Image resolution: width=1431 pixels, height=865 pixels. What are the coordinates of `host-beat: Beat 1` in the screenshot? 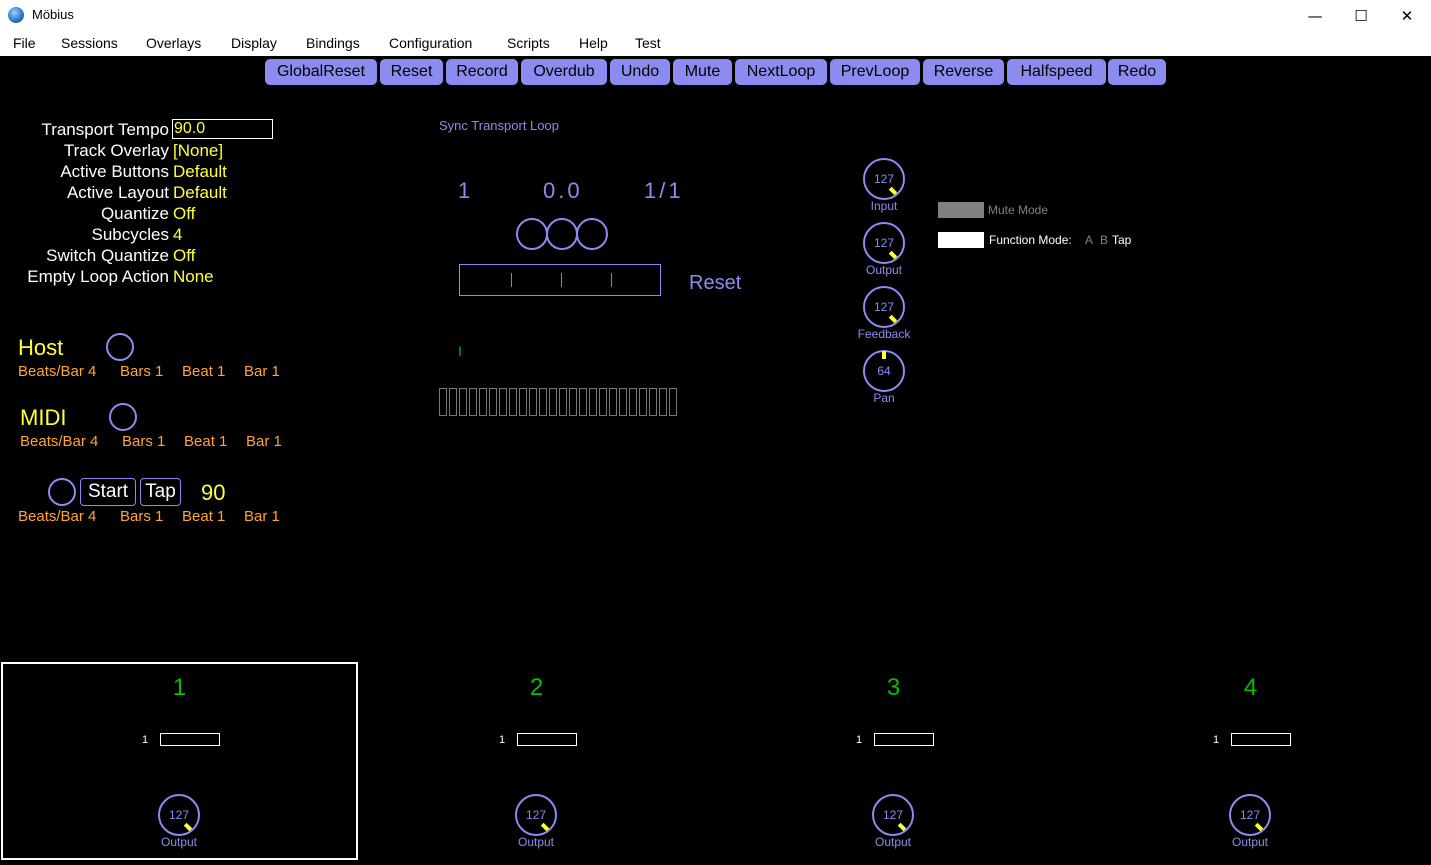 It's located at (204, 371).